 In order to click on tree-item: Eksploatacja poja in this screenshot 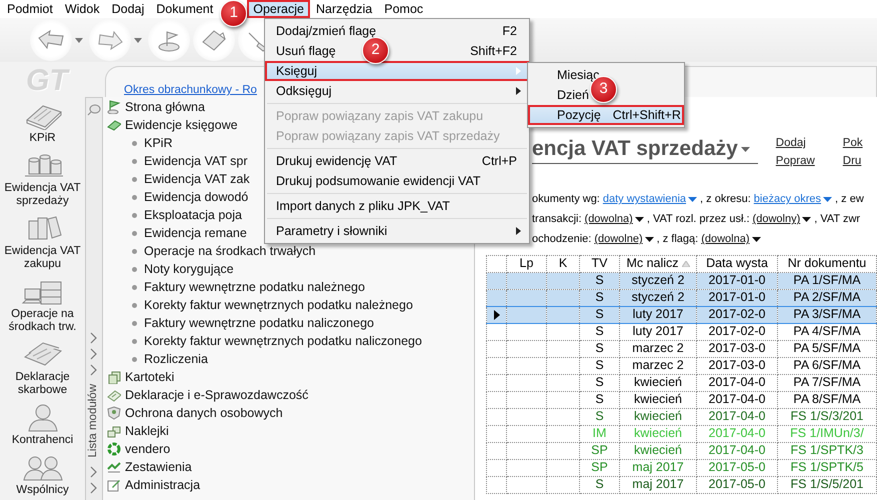, I will do `click(172, 215)`.